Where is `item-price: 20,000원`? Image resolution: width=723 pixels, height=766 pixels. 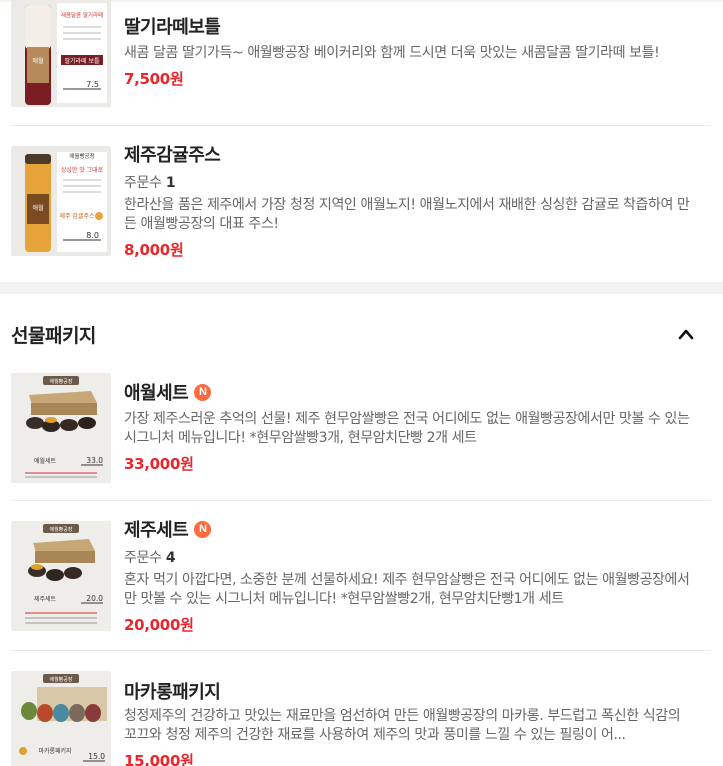 item-price: 20,000원 is located at coordinates (159, 625).